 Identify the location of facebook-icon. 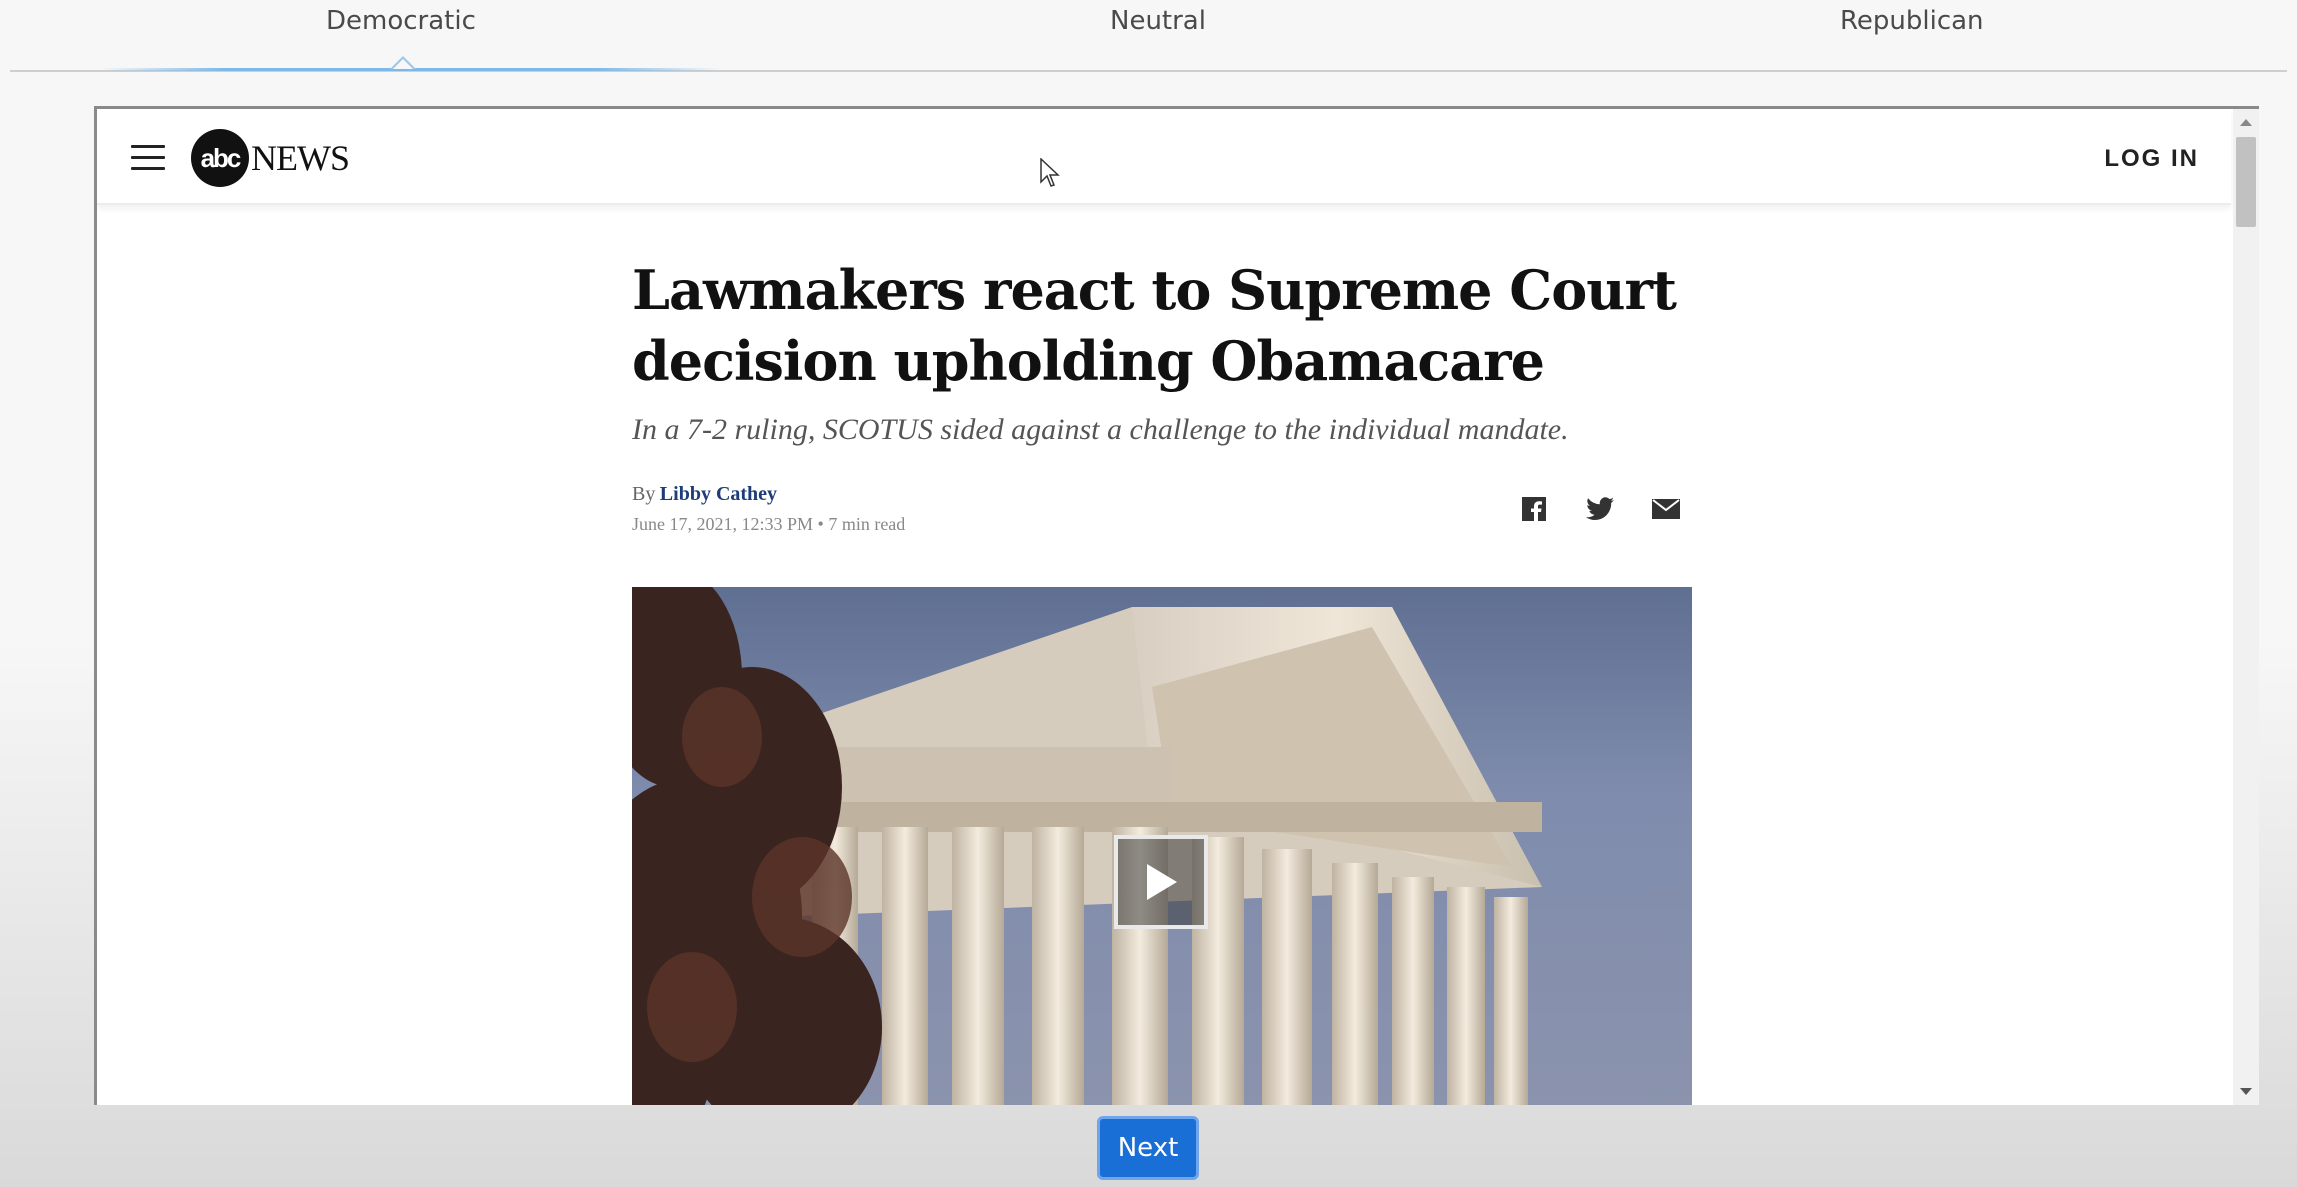
(1534, 509).